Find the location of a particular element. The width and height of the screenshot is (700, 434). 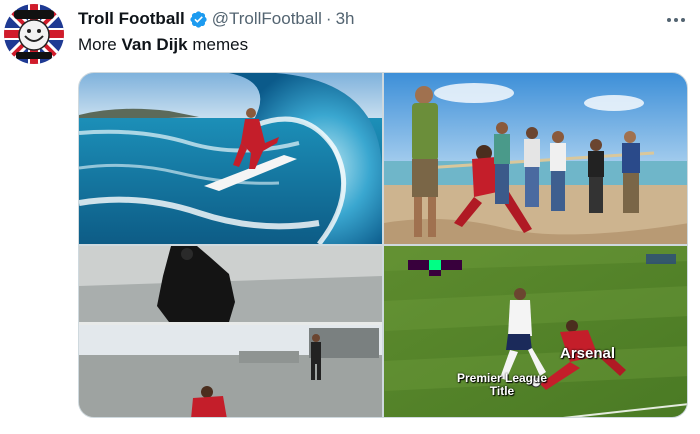

avatar is located at coordinates (34, 34).